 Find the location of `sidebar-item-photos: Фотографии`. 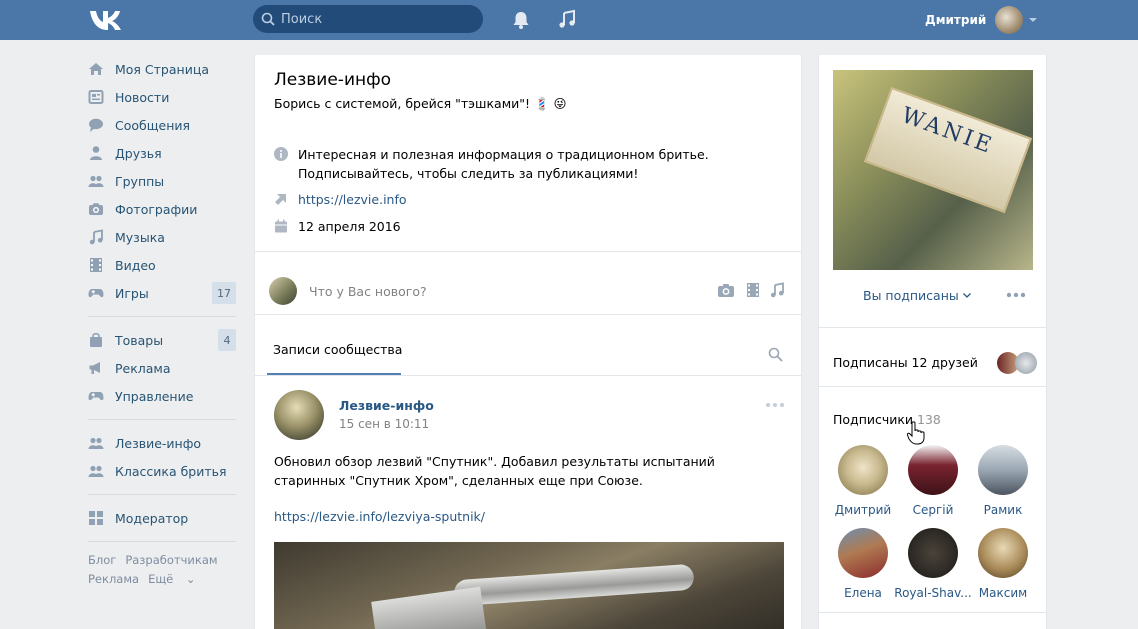

sidebar-item-photos: Фотографии is located at coordinates (162, 209).